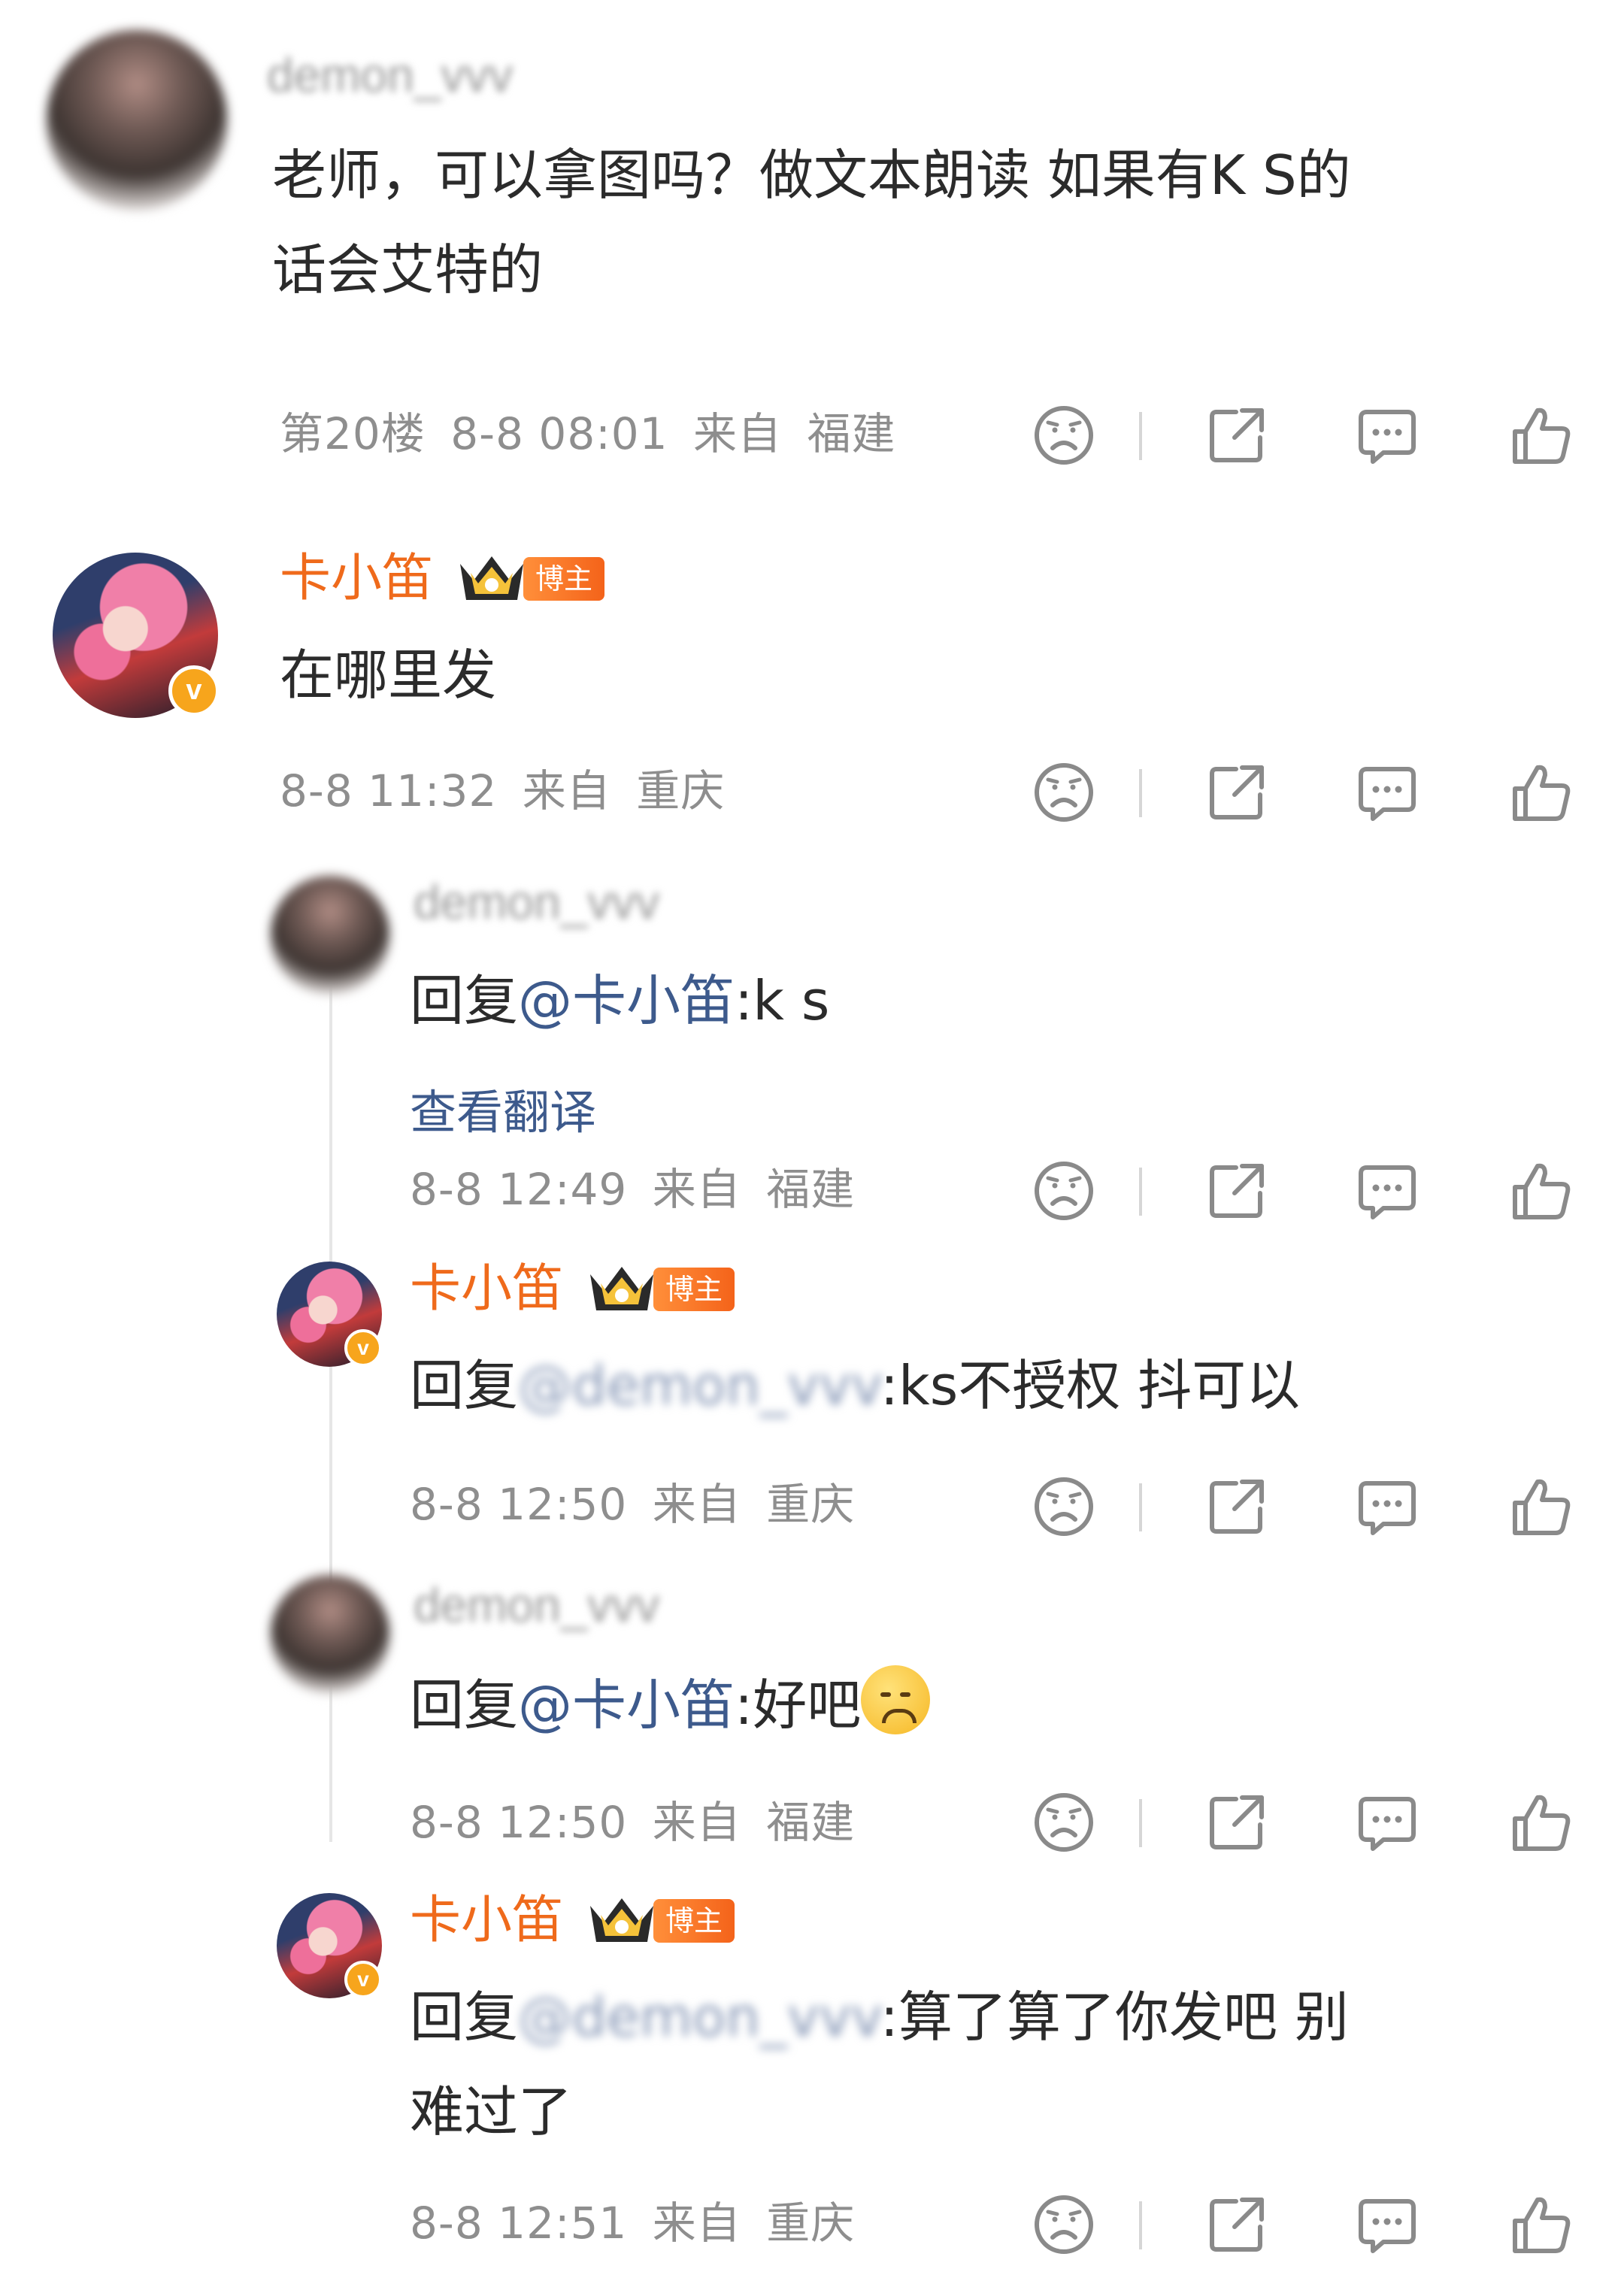 Image resolution: width=1624 pixels, height=2287 pixels. What do you see at coordinates (896, 1699) in the screenshot?
I see `sad-face-emoji` at bounding box center [896, 1699].